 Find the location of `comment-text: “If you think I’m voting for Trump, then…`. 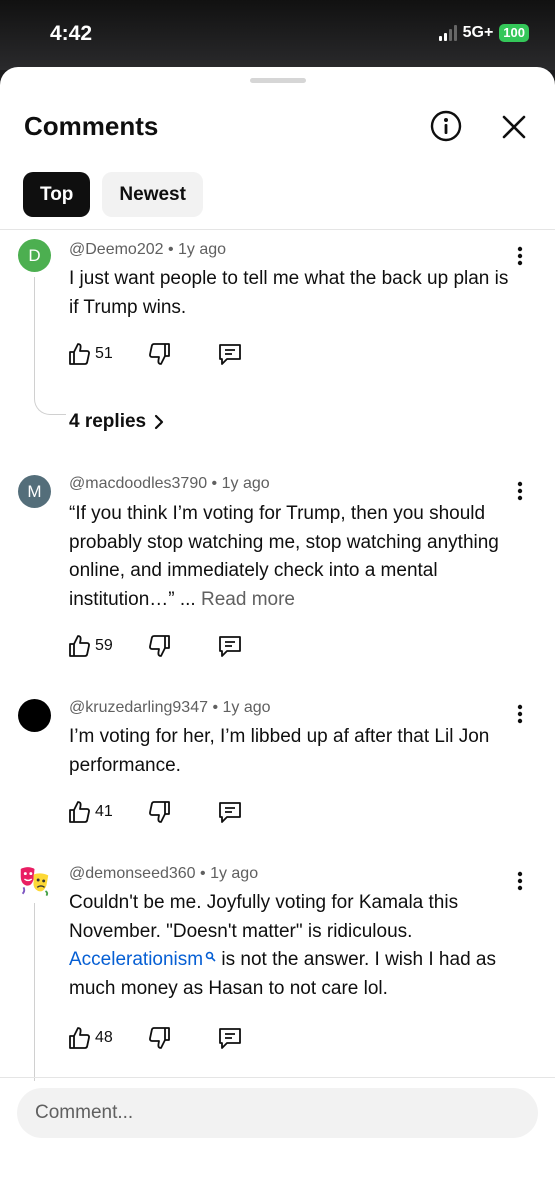

comment-text: “If you think I’m voting for Trump, then… is located at coordinates (289, 557).